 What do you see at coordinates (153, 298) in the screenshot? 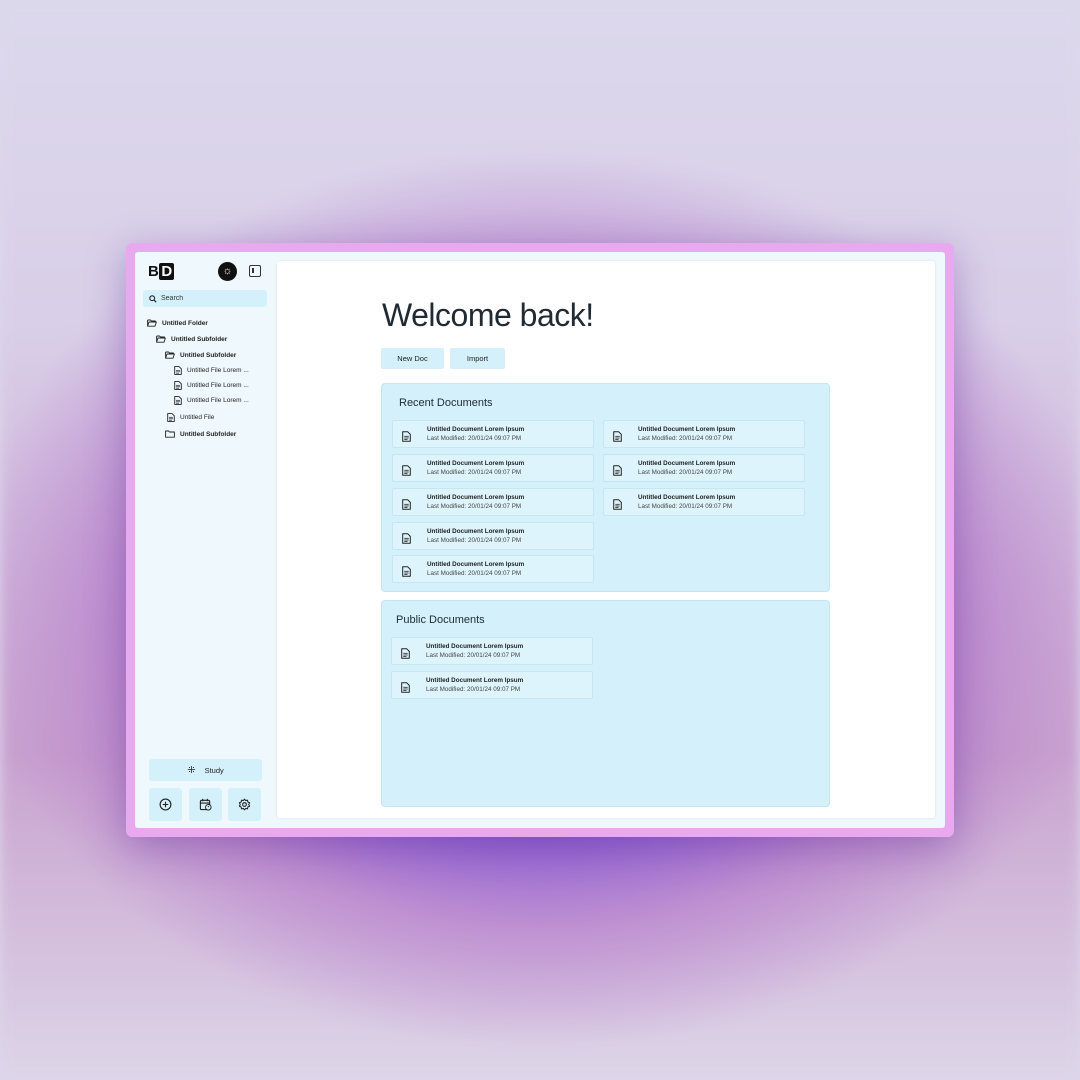
I see `search-icon` at bounding box center [153, 298].